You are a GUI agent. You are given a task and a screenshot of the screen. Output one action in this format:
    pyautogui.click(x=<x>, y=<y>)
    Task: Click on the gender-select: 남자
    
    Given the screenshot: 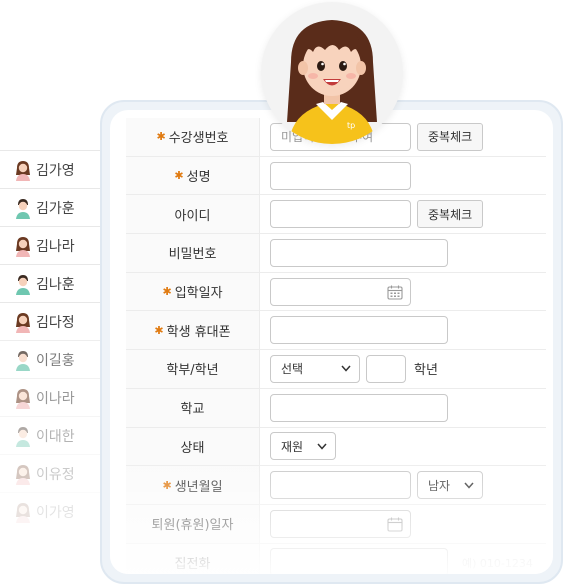 What is the action you would take?
    pyautogui.click(x=450, y=485)
    